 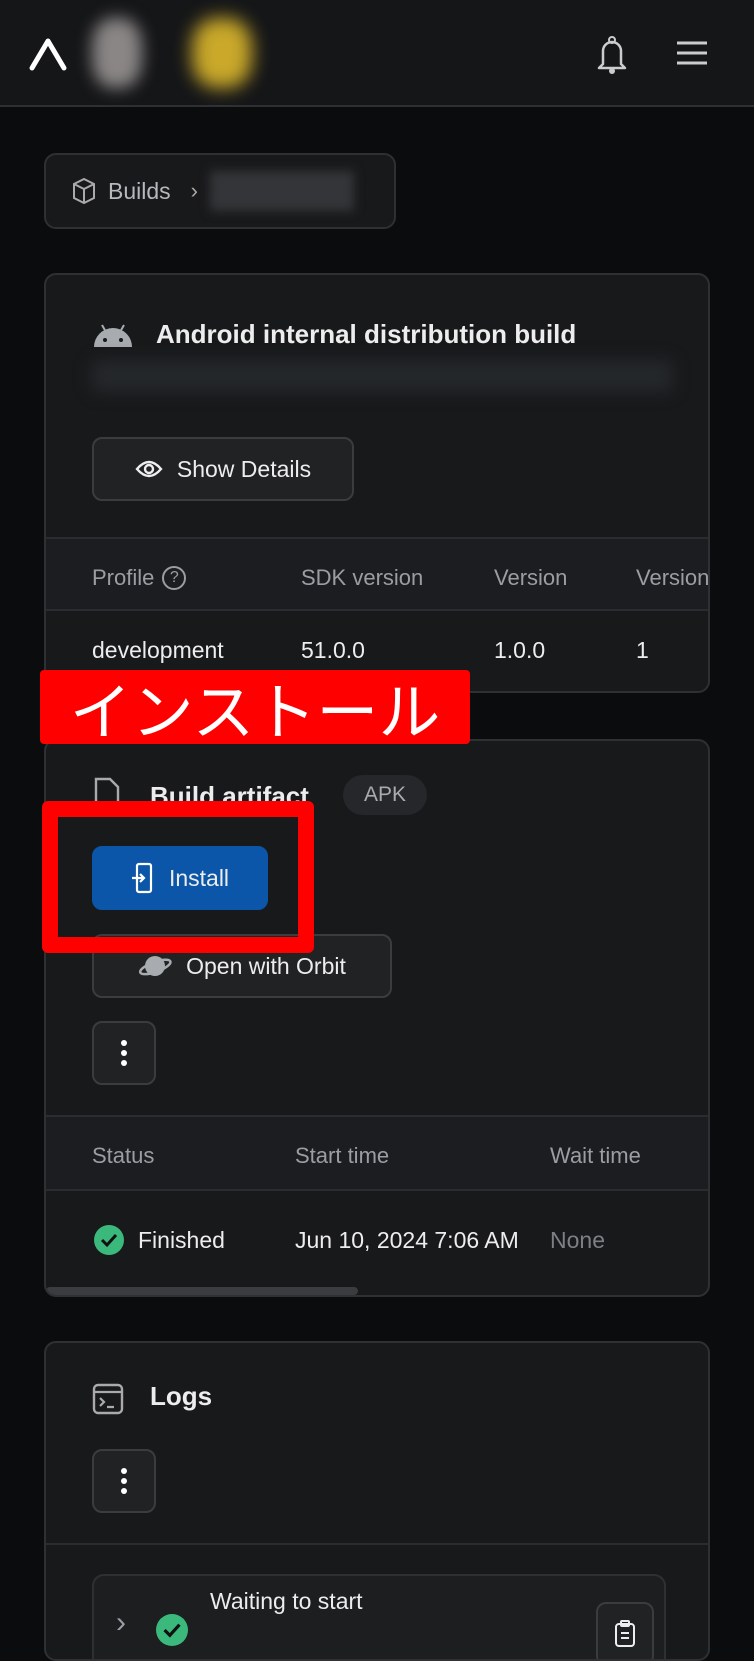 I want to click on show-details-button: Show Details, so click(x=223, y=469).